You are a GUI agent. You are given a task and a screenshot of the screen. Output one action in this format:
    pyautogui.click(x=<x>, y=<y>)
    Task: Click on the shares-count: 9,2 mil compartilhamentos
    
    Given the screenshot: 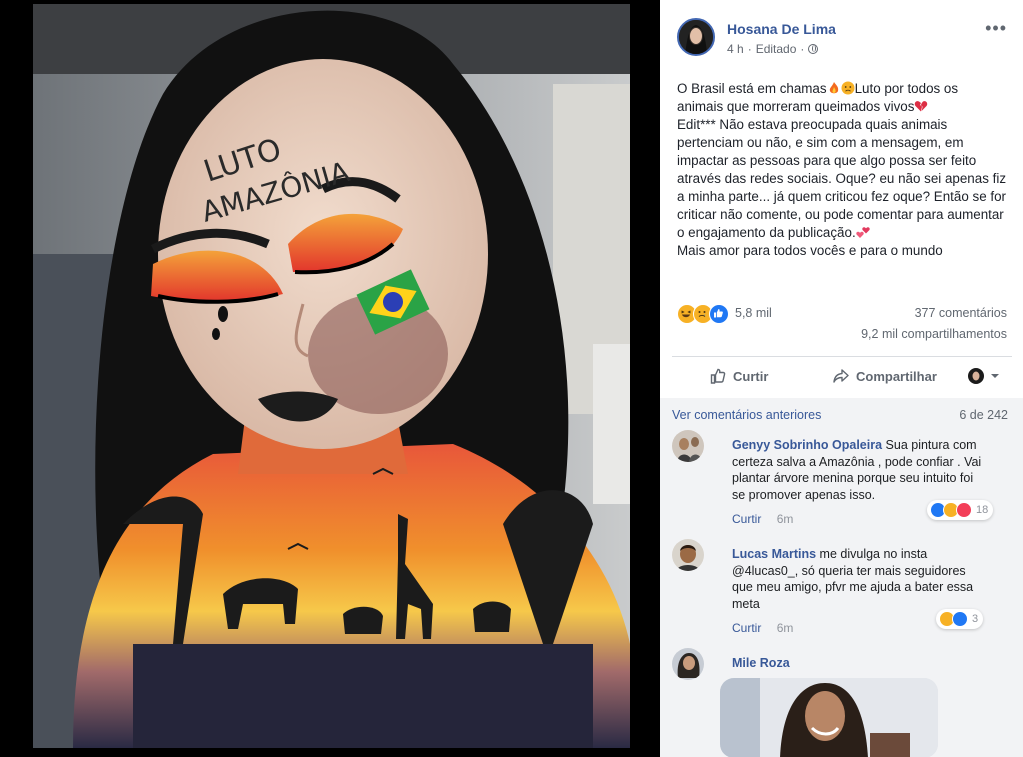 What is the action you would take?
    pyautogui.click(x=934, y=334)
    